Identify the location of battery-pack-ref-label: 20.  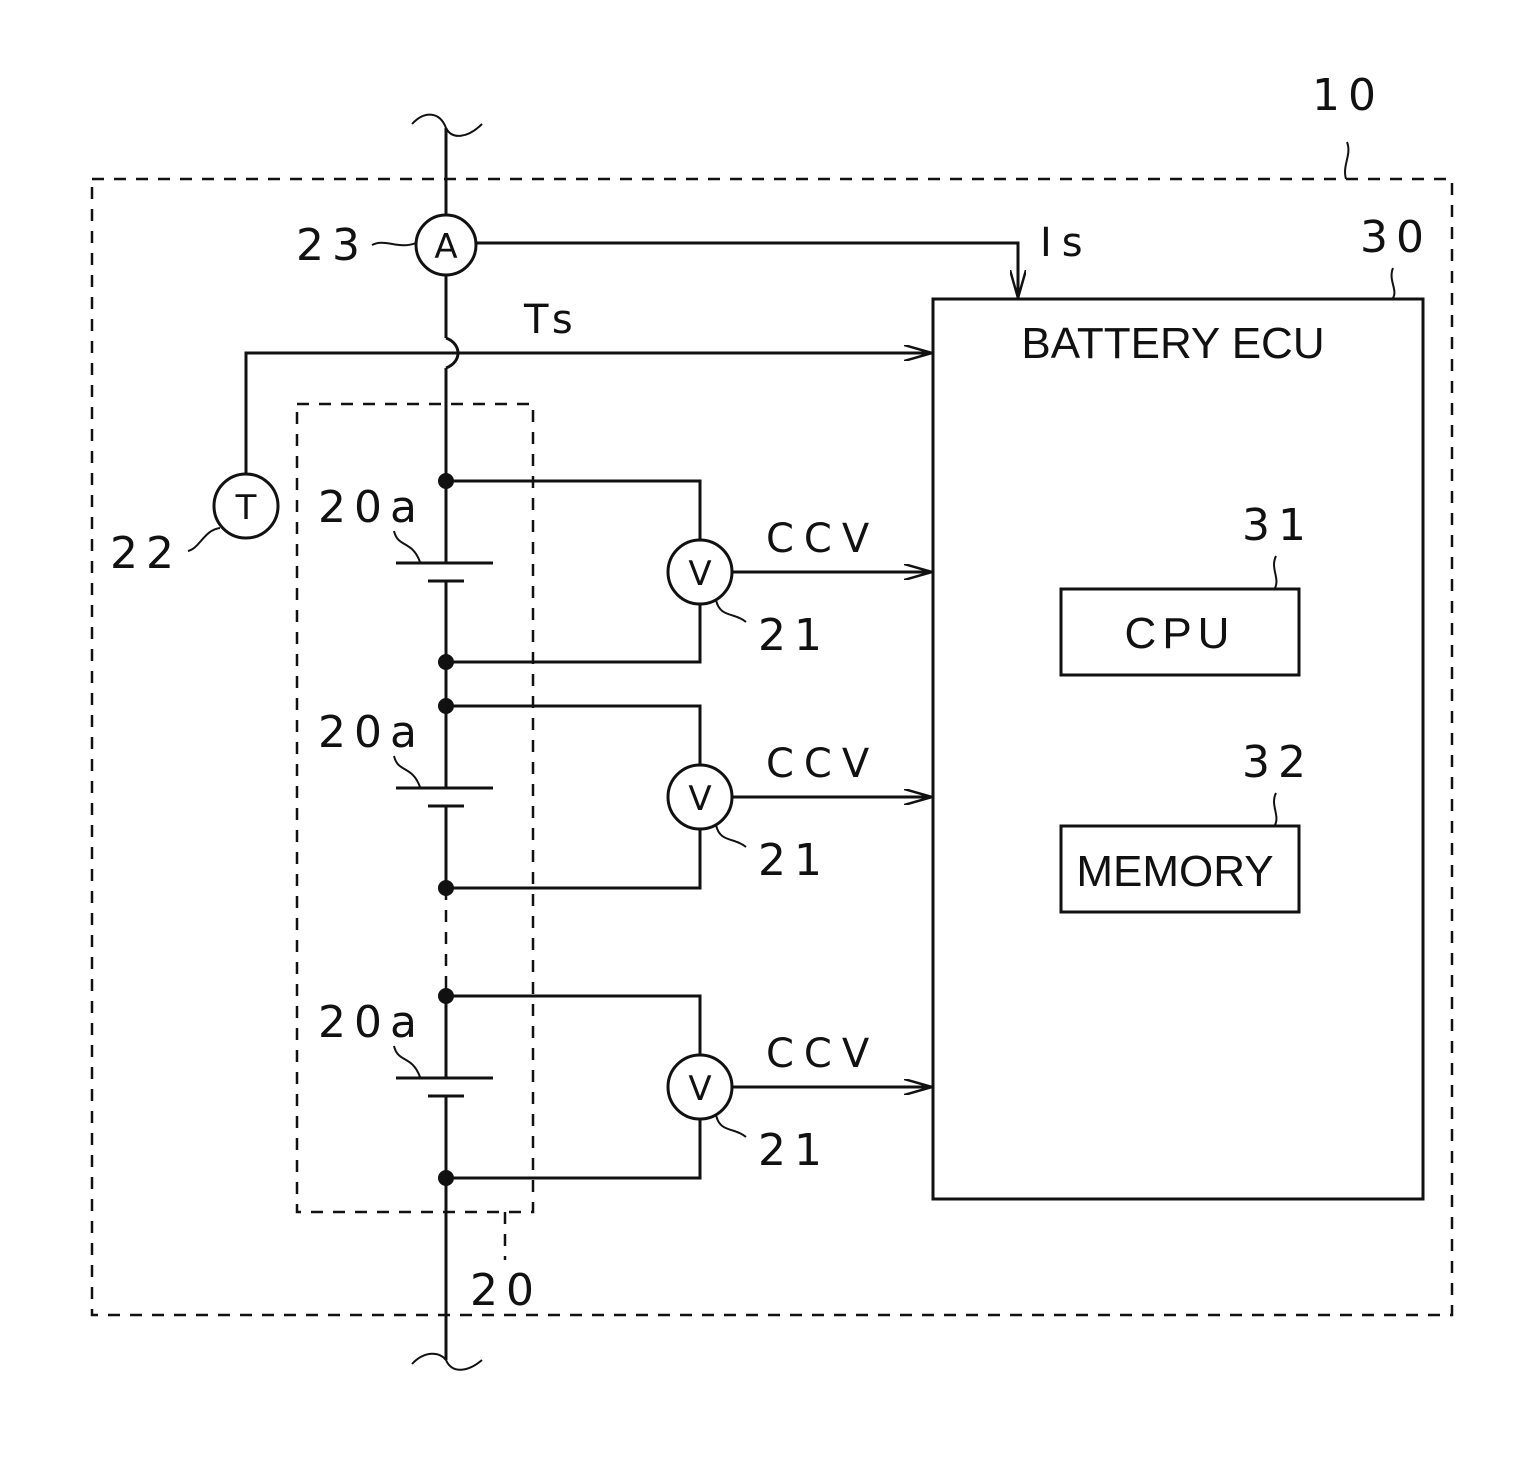
(506, 1290).